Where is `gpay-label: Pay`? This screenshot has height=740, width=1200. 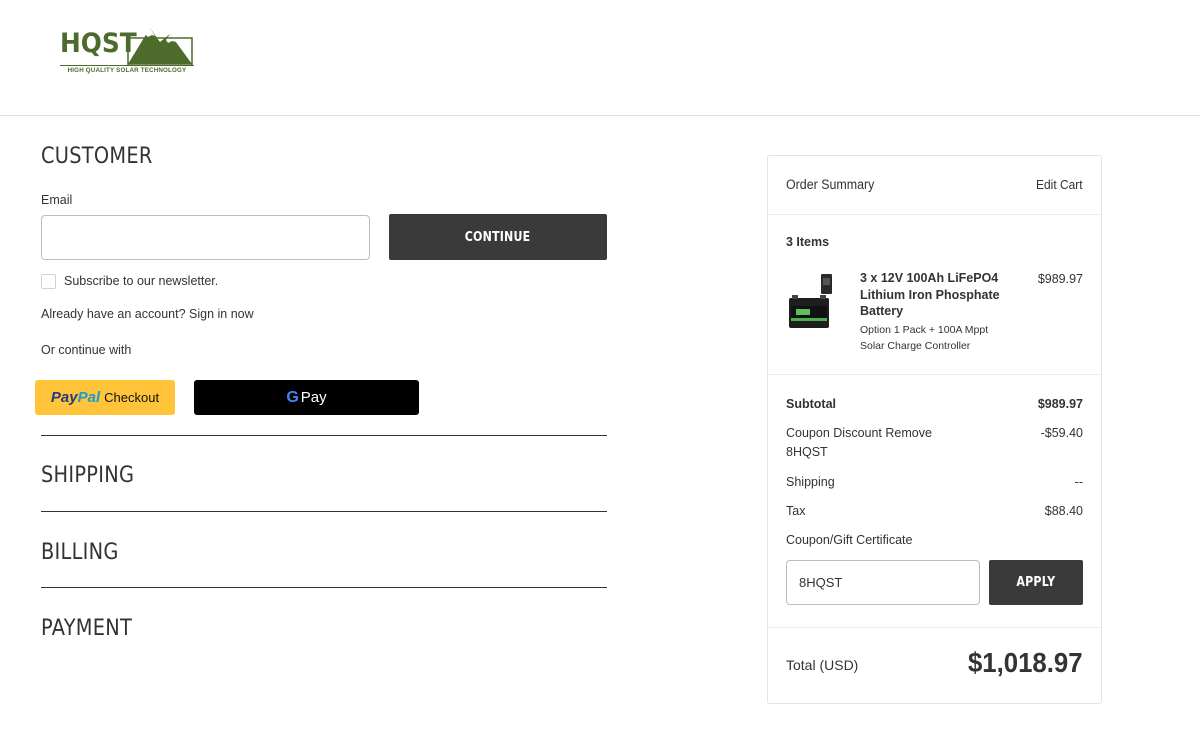 gpay-label: Pay is located at coordinates (313, 397).